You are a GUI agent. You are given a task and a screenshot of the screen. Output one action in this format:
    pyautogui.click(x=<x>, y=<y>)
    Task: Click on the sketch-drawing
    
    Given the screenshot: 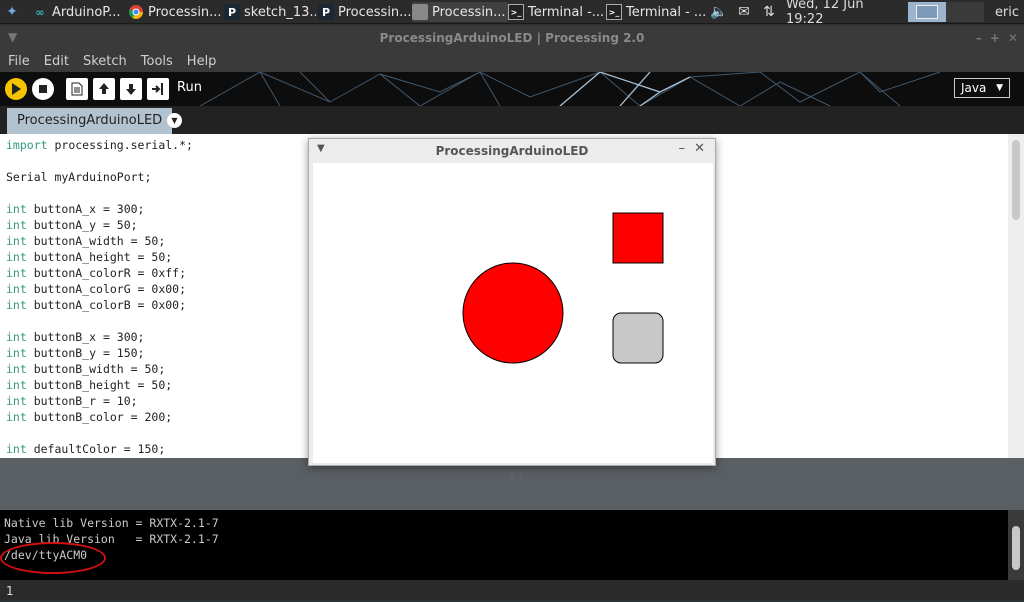 What is the action you would take?
    pyautogui.click(x=563, y=288)
    